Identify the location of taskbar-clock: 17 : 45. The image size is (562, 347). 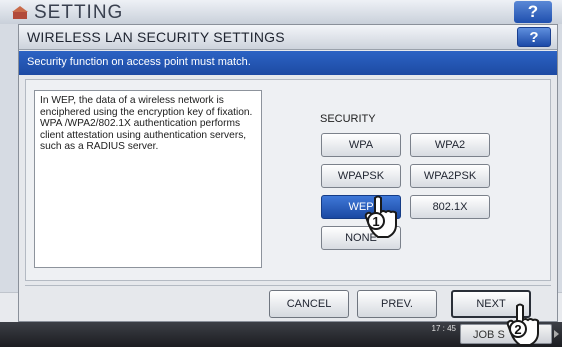
(434, 328).